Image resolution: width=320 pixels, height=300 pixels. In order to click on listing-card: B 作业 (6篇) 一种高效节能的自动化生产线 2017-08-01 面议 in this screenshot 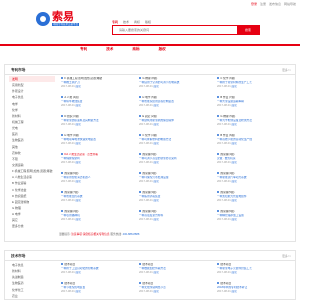, I will do `click(254, 142)`.